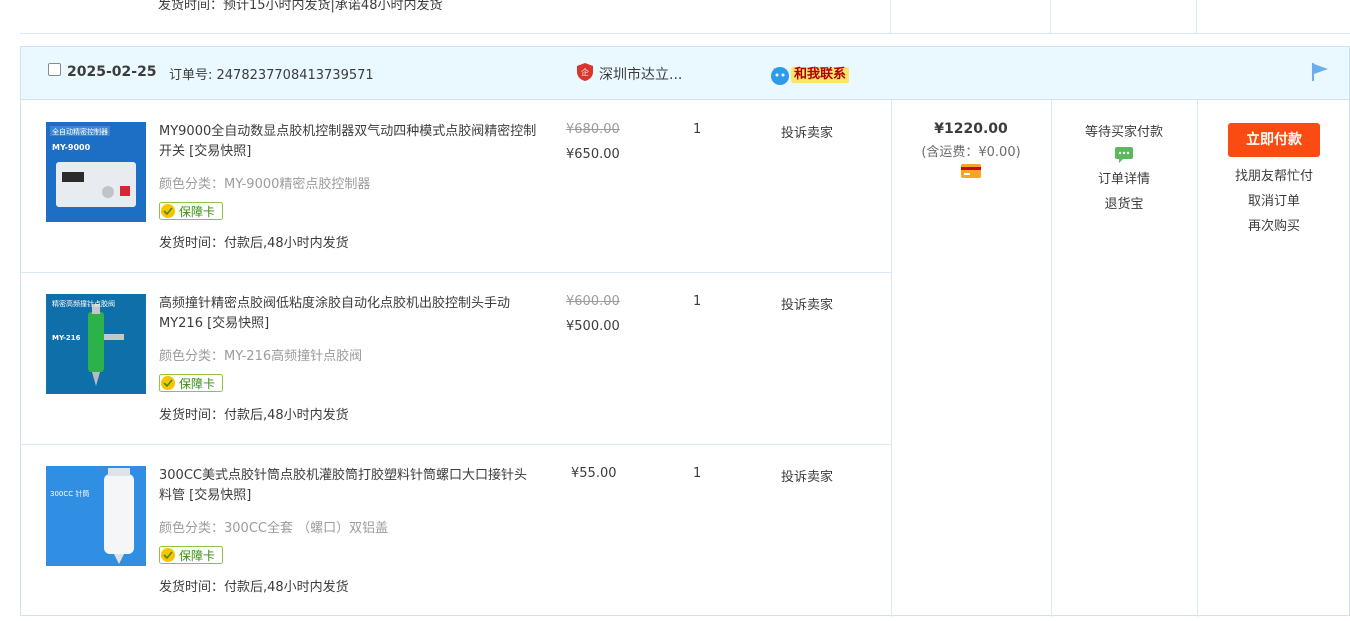 Image resolution: width=1350 pixels, height=621 pixels. I want to click on thumb-caption: 全自动精密控制器, so click(80, 131).